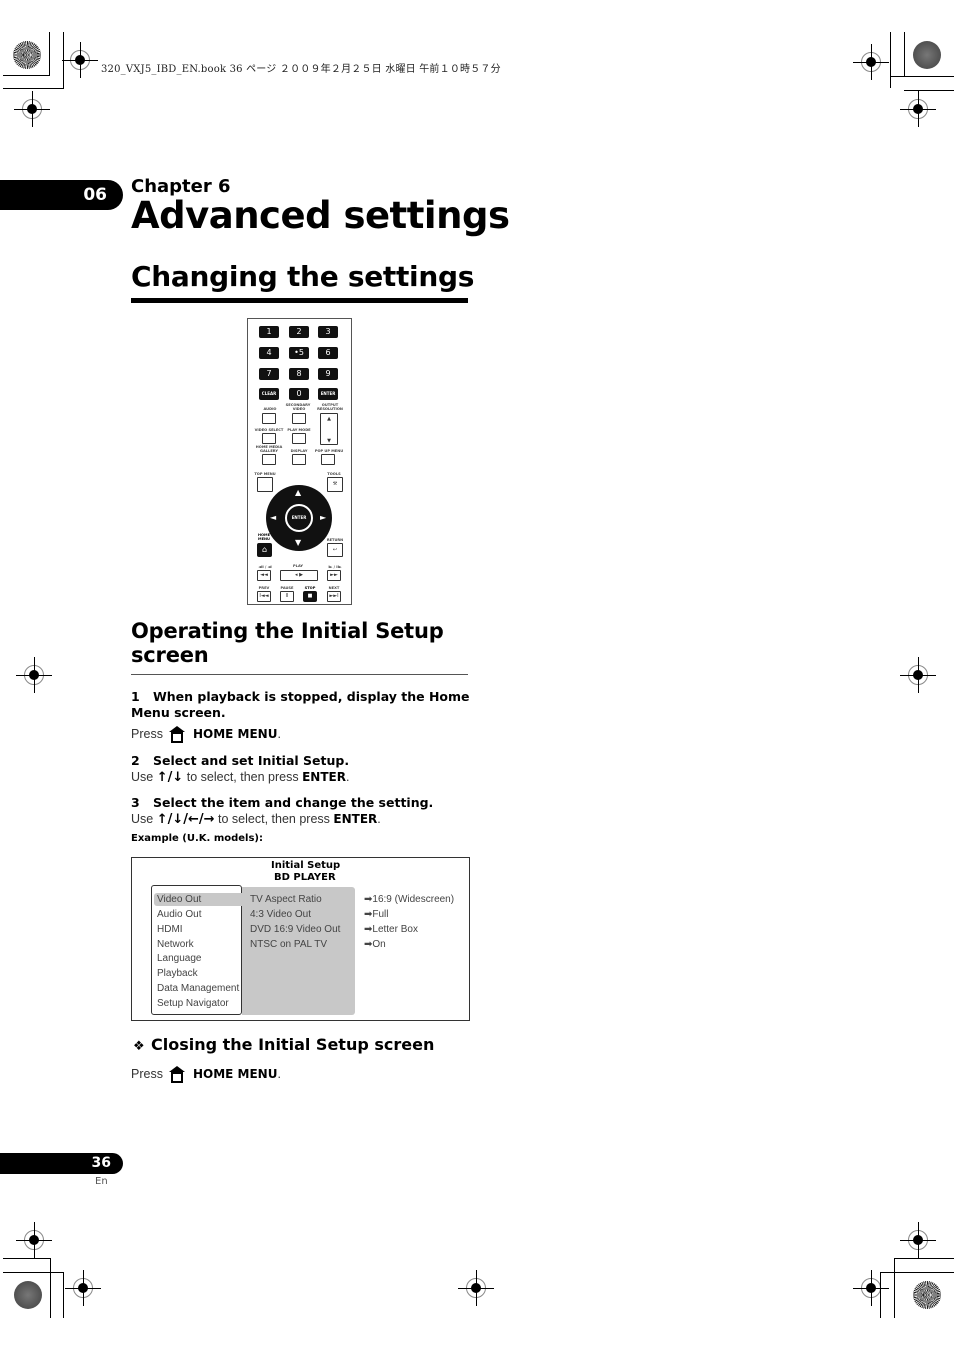 The width and height of the screenshot is (954, 1350). What do you see at coordinates (101, 1181) in the screenshot?
I see `page-language: En` at bounding box center [101, 1181].